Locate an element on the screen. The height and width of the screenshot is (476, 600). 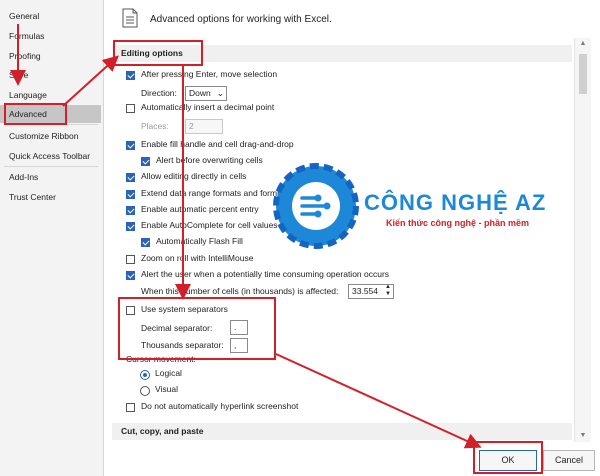
logo-tagline: Kiến thức công nghệ - phần mềm is located at coordinates (458, 223).